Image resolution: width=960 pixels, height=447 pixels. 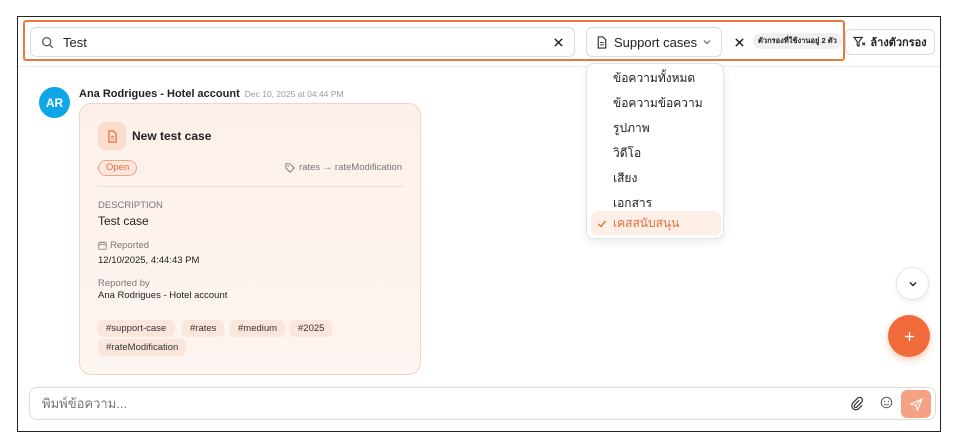 I want to click on tag-chip: #medium, so click(x=258, y=328).